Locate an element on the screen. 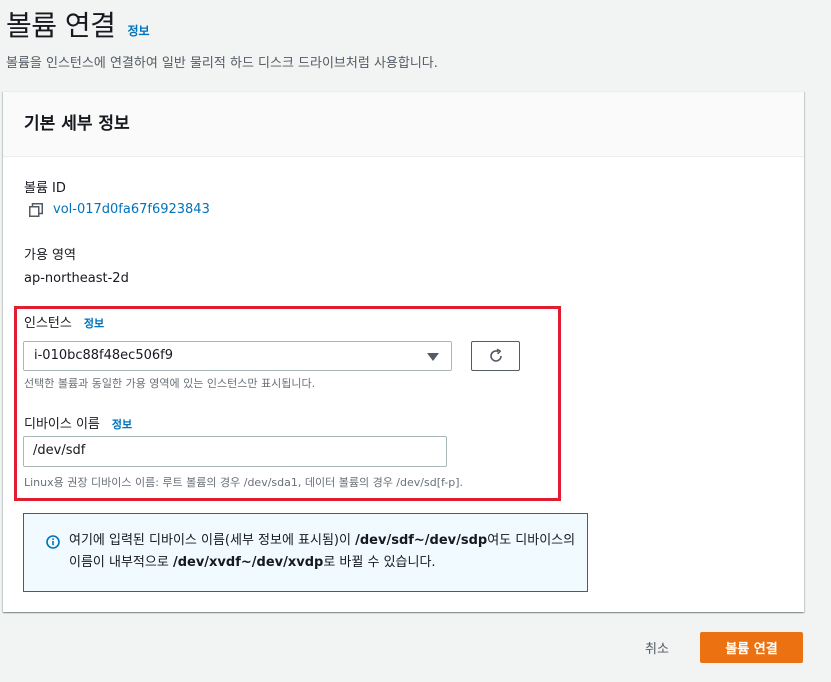 The image size is (831, 682). copy-icon is located at coordinates (36, 209).